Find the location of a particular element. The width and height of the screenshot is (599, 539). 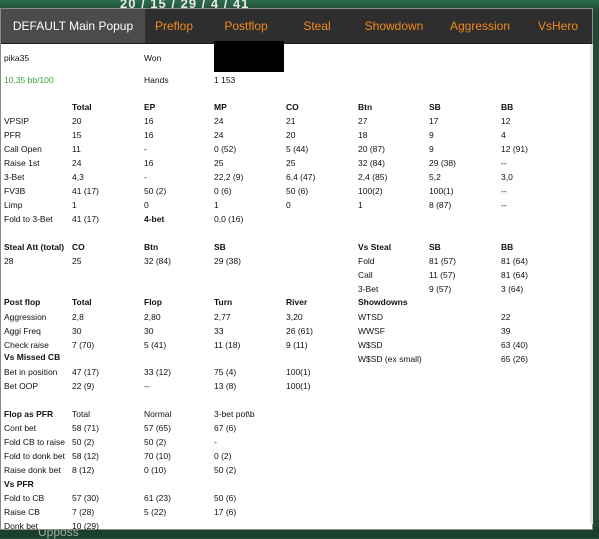

postflop-cell: 26 (61) is located at coordinates (299, 331).